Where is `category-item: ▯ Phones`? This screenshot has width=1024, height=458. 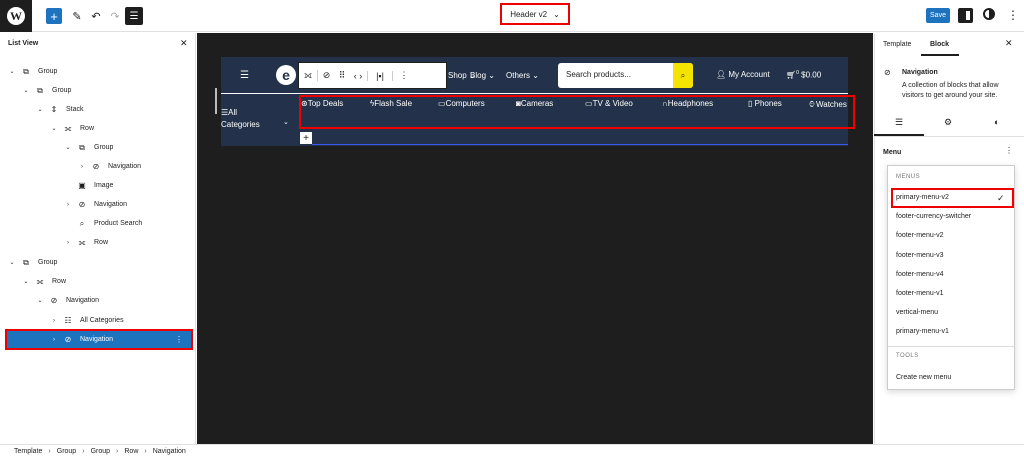
category-item: ▯ Phones is located at coordinates (765, 103).